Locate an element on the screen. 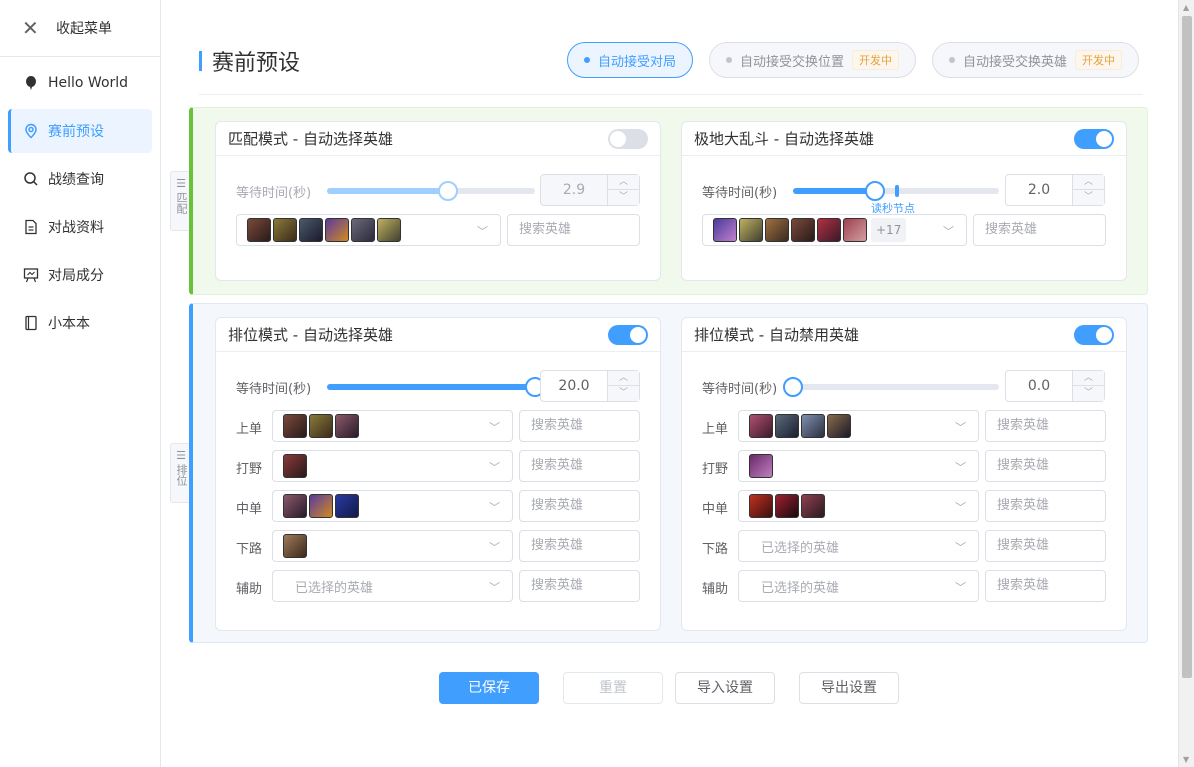  card-title: 匹配模式 - 自动选择英雄 is located at coordinates (310, 139).